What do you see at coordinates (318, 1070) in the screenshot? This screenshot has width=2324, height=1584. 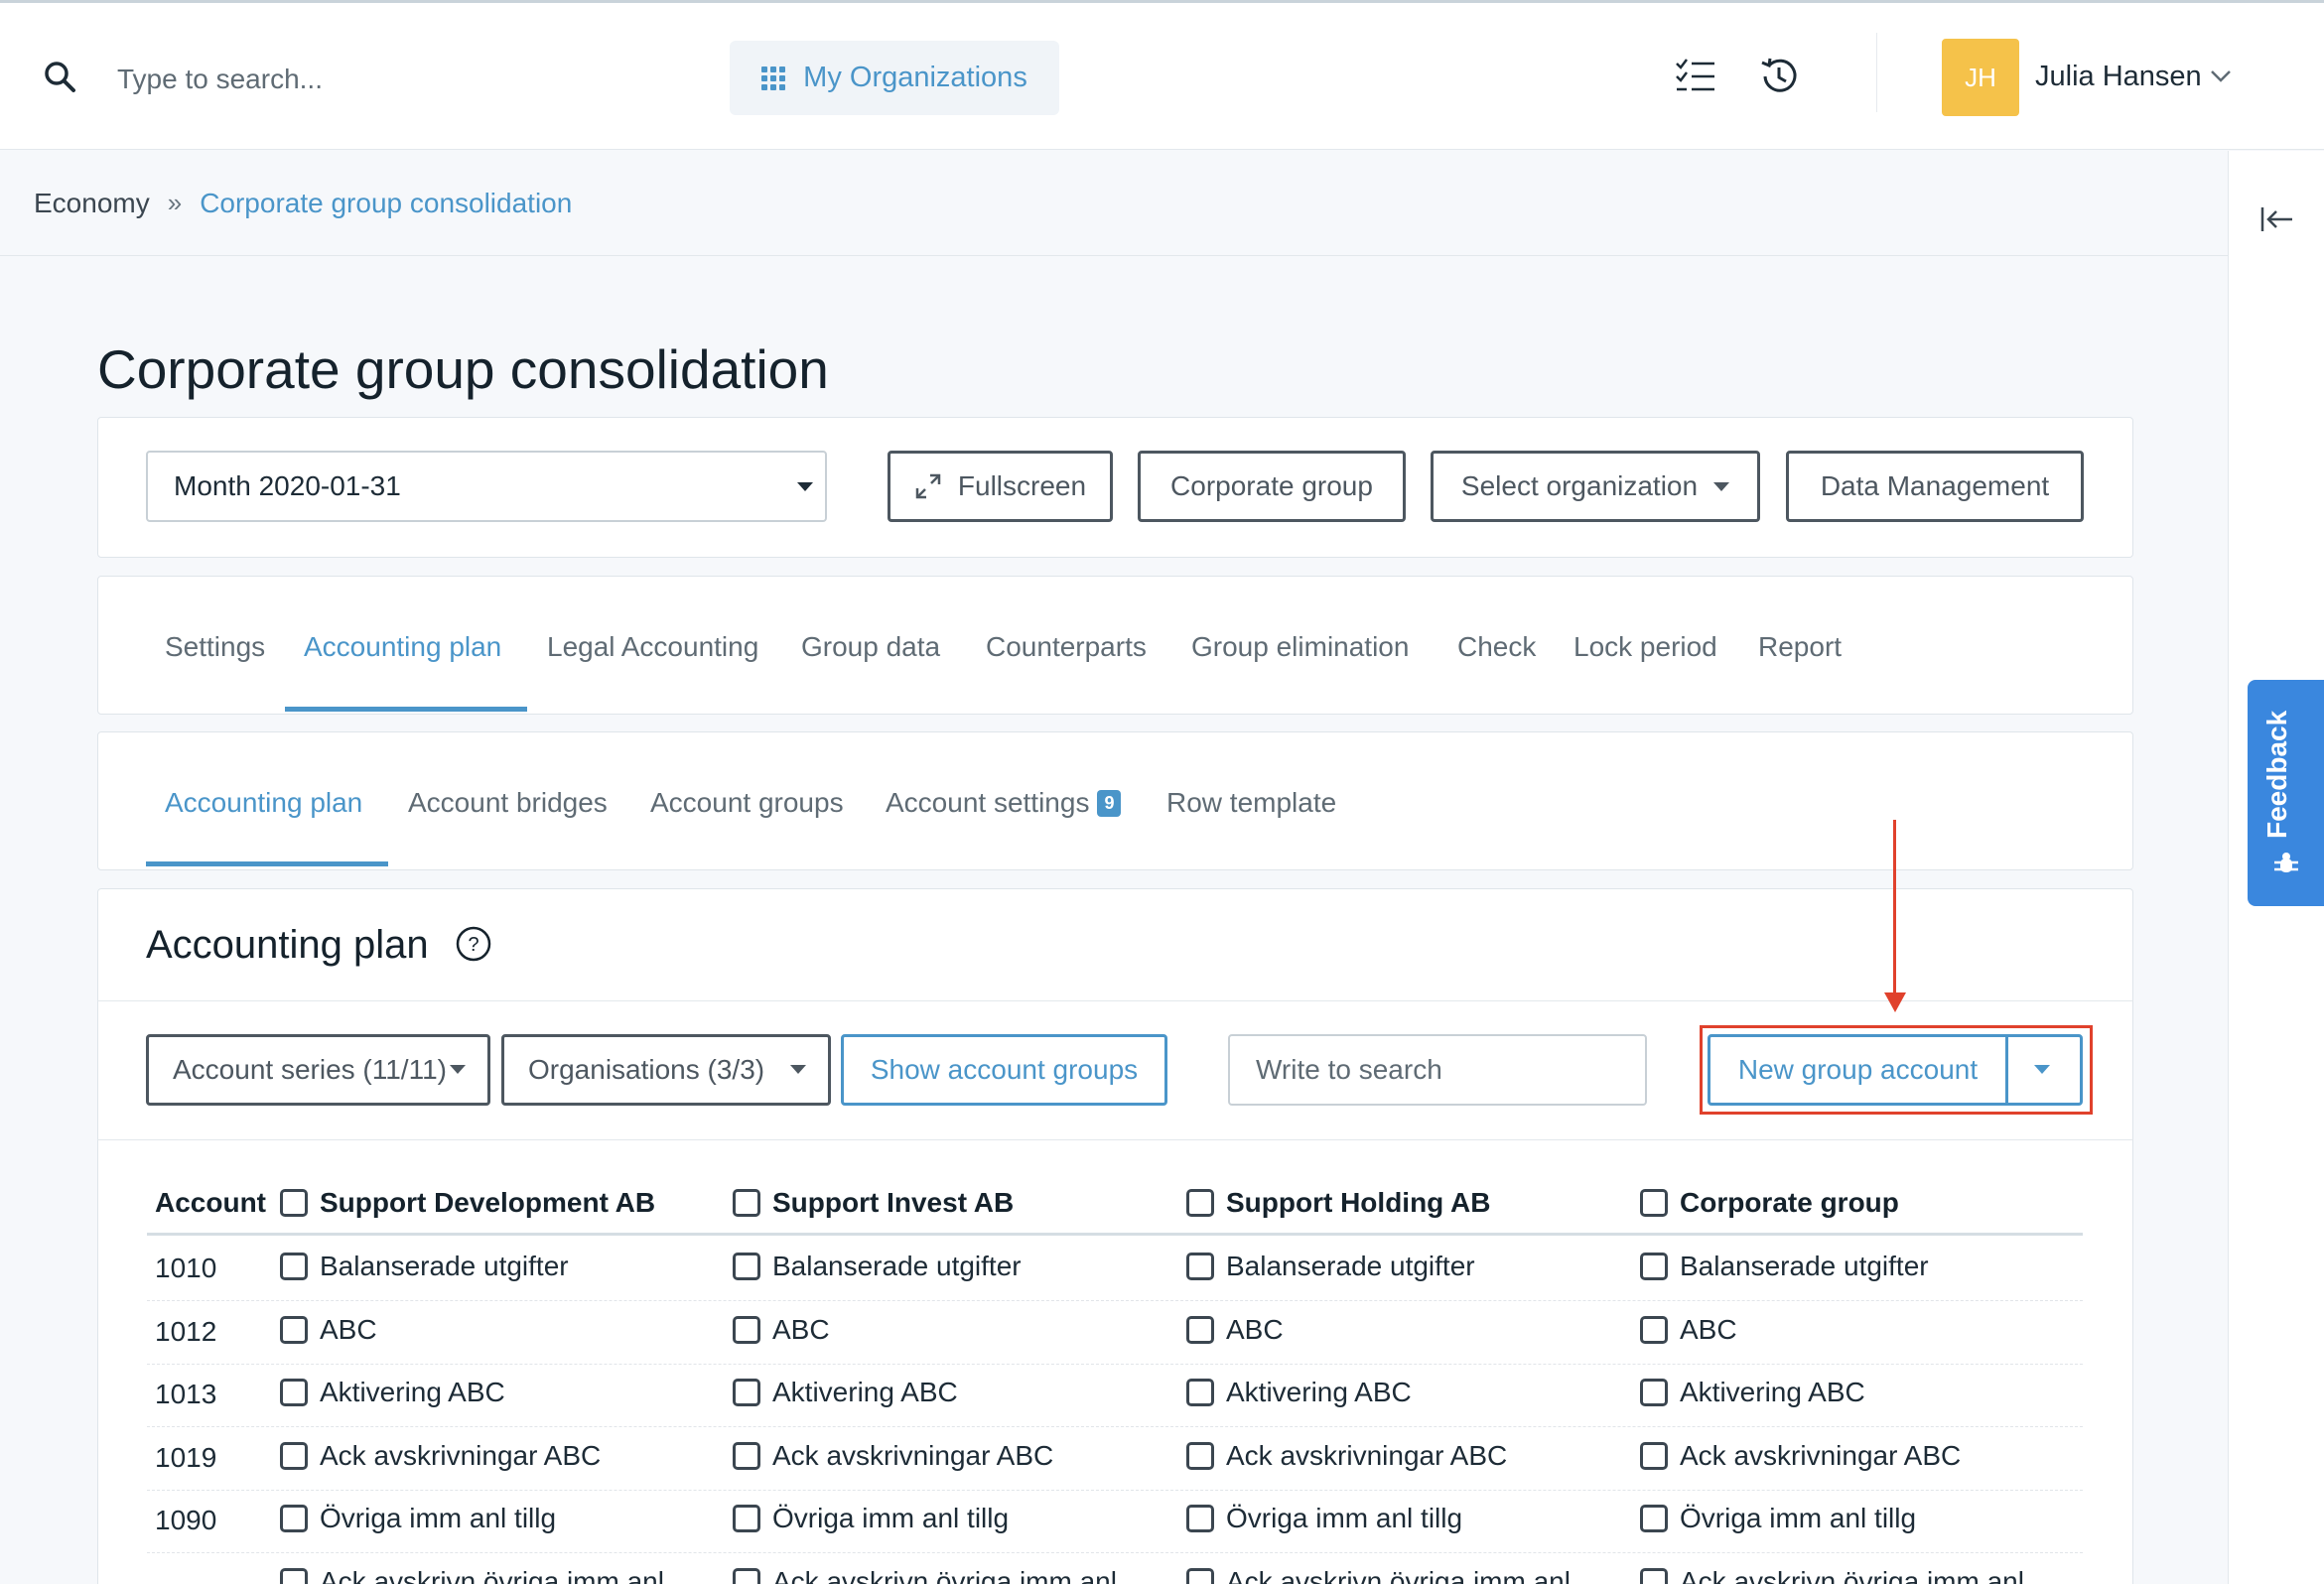 I see `account-series-filter: Account series (11/11)` at bounding box center [318, 1070].